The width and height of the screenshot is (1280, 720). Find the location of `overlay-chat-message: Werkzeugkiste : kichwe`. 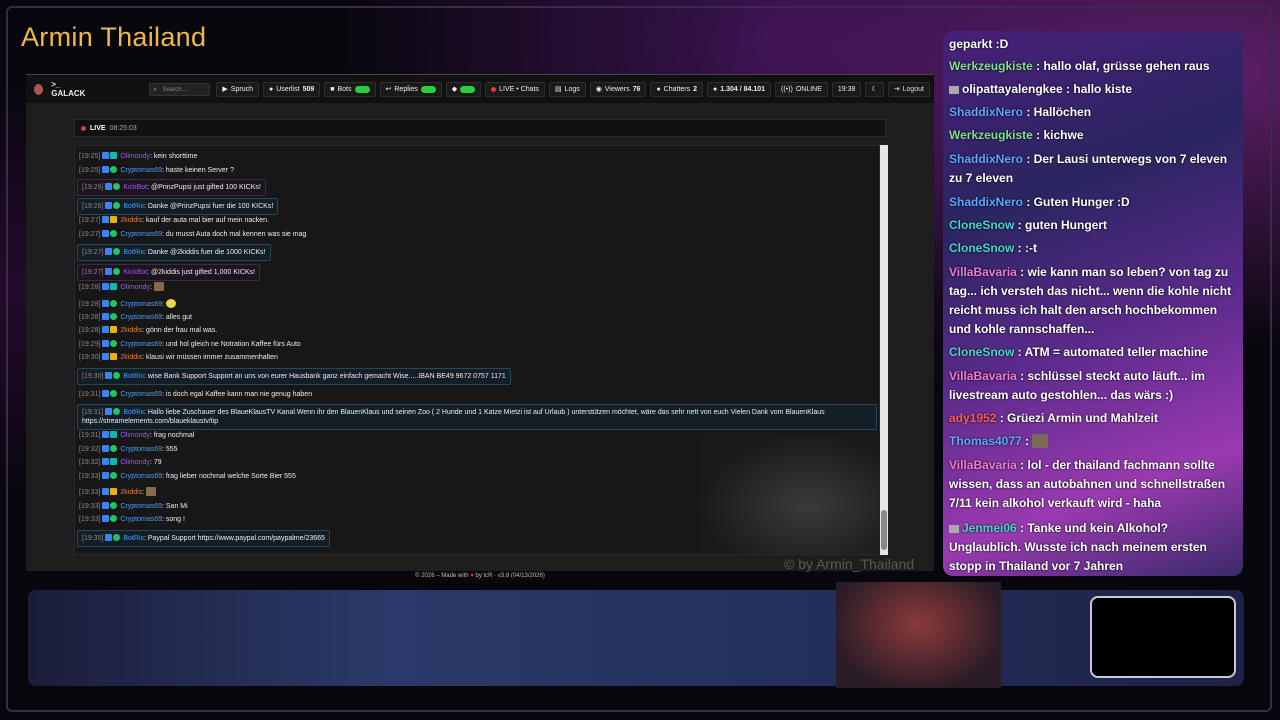

overlay-chat-message: Werkzeugkiste : kichwe is located at coordinates (1094, 135).